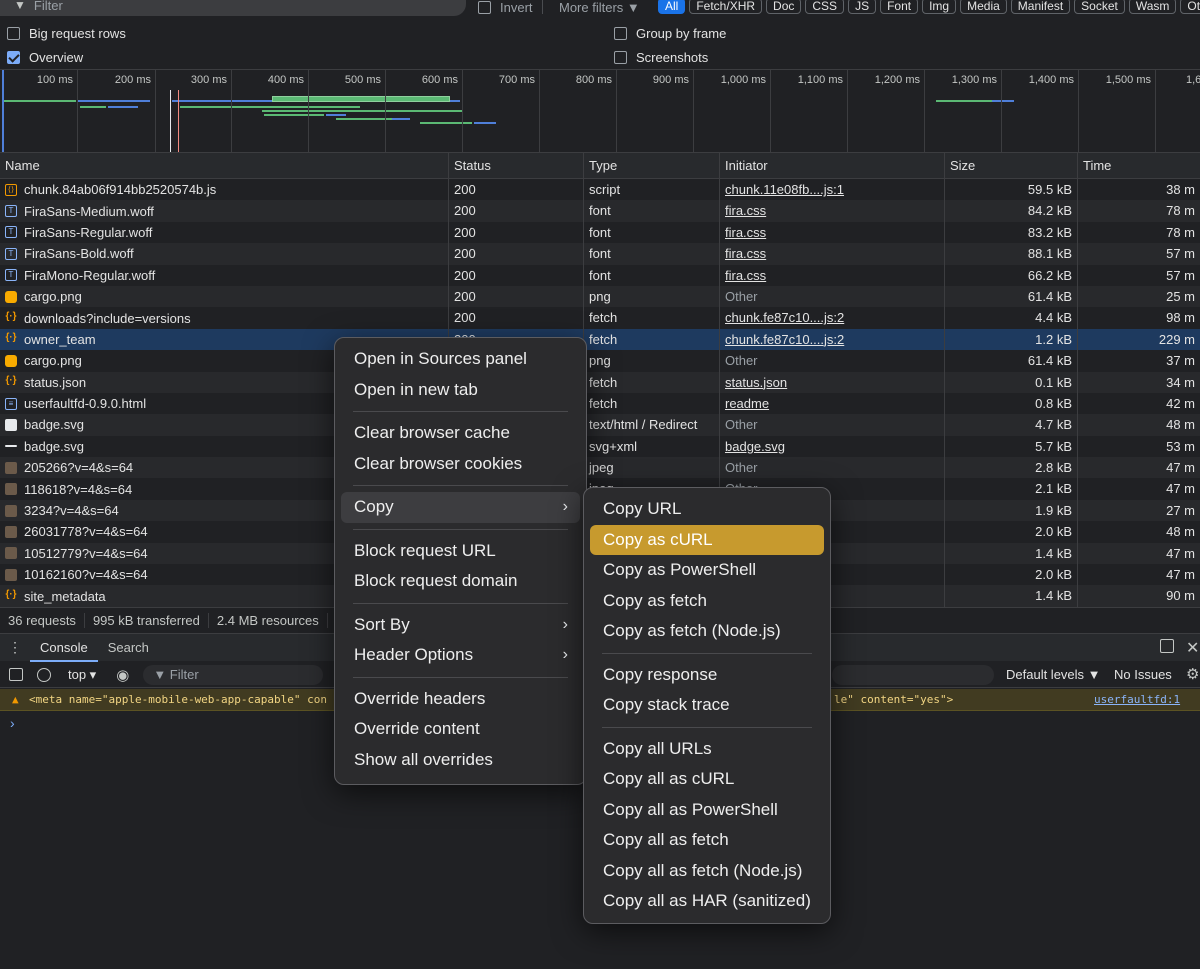  I want to click on column-header-initiator: Initiator, so click(832, 166).